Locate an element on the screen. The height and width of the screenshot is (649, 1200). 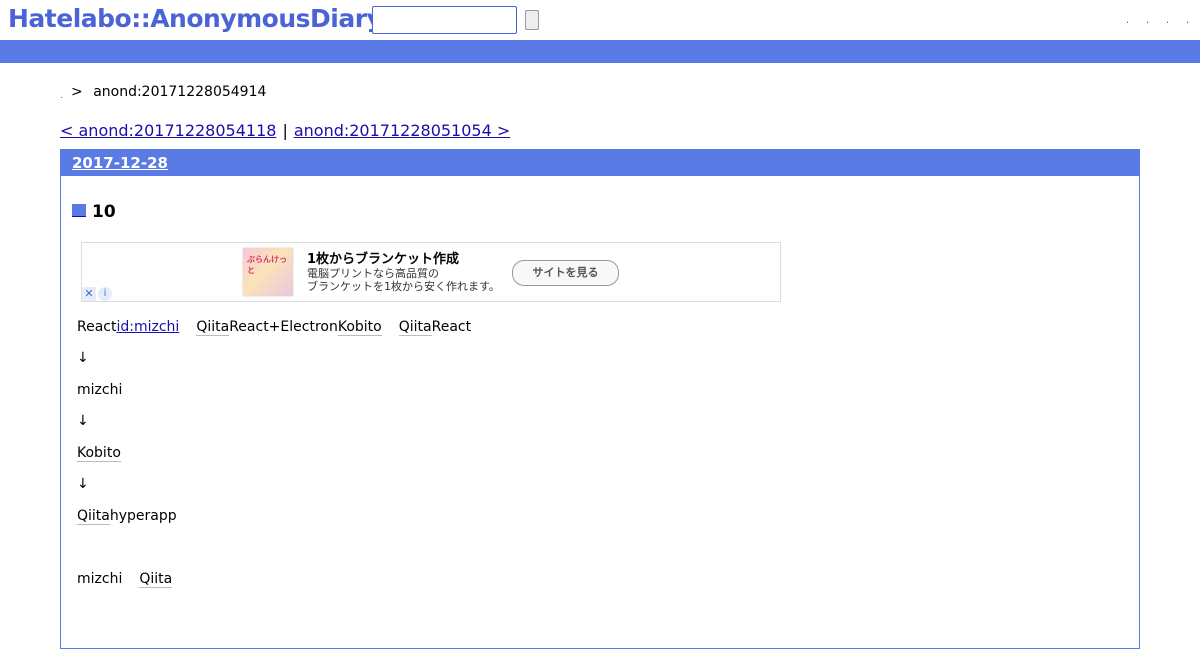
entry-title: 10 is located at coordinates (94, 212).